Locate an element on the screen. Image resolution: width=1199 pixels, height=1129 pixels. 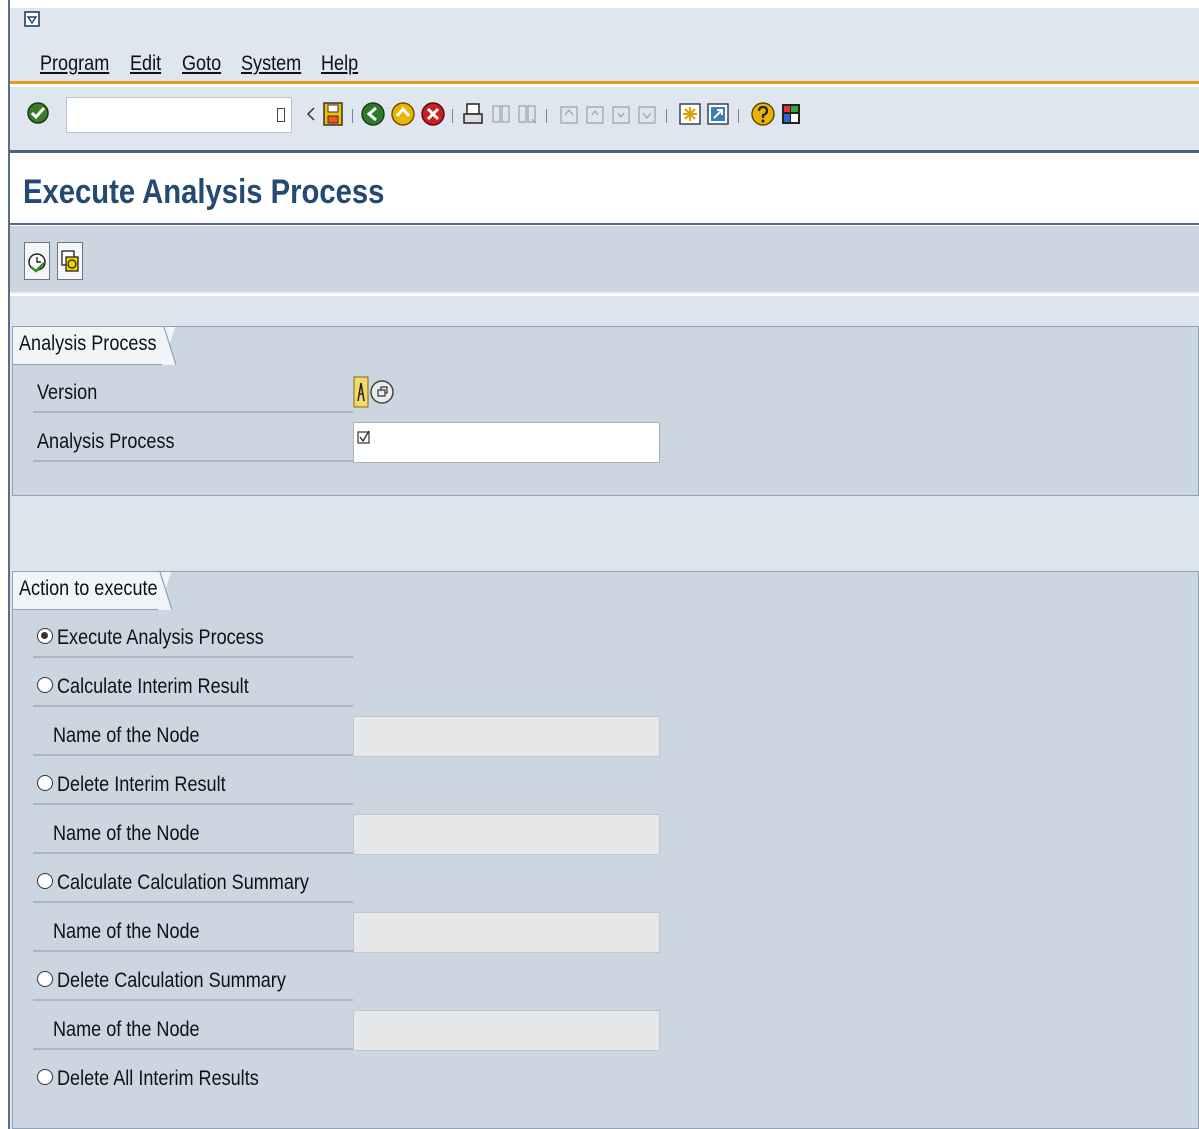
menu-items: Program Edit Goto System Help is located at coordinates (206, 64).